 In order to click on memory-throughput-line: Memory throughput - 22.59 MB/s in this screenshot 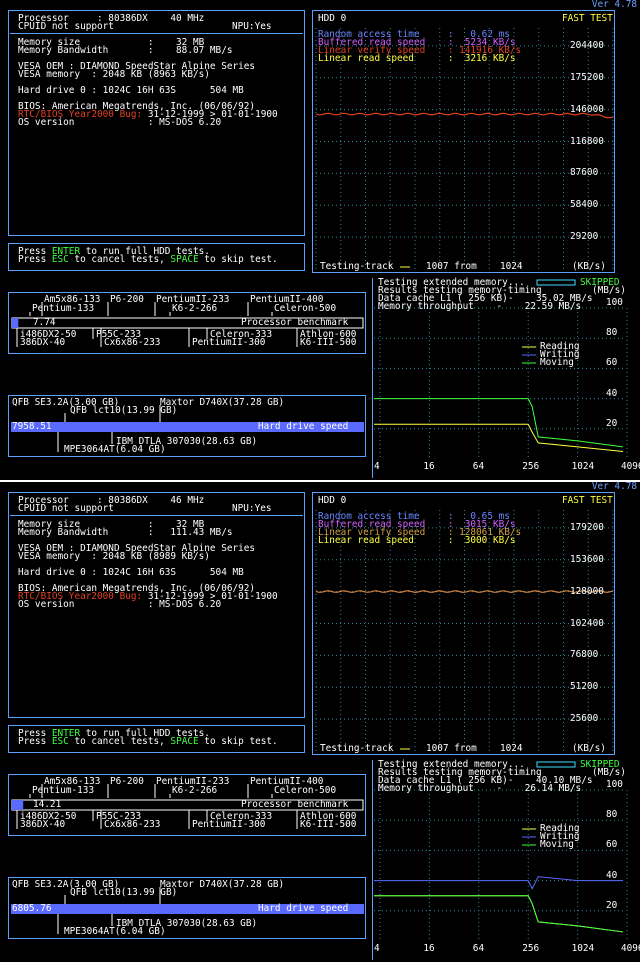, I will do `click(480, 306)`.